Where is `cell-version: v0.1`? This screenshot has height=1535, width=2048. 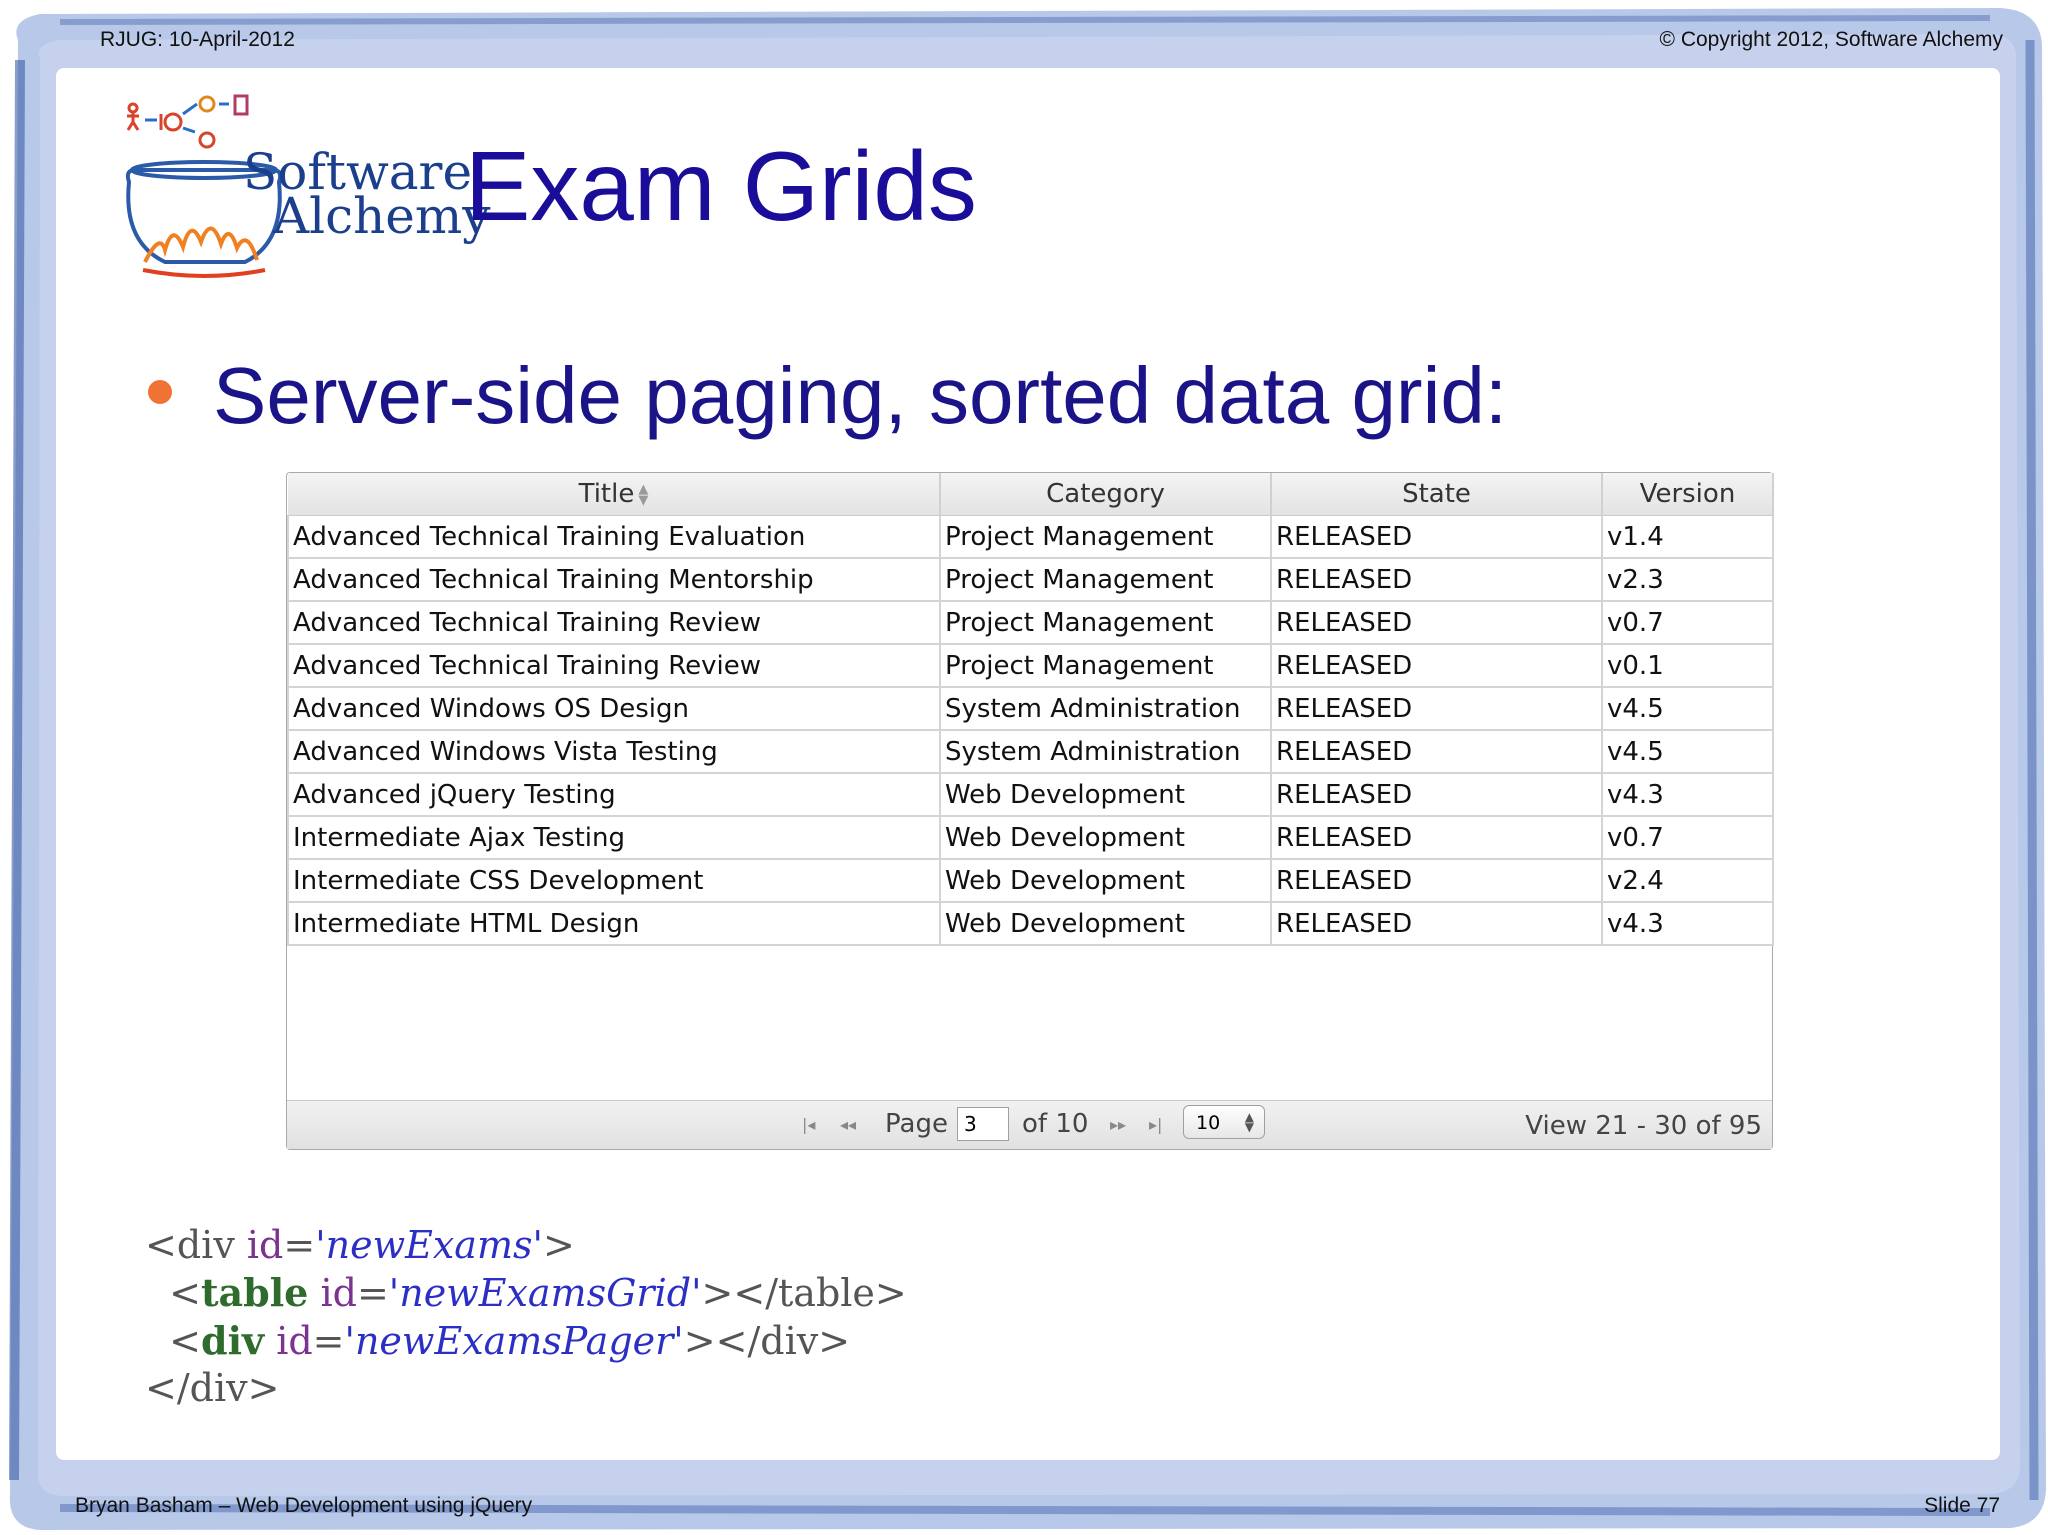
cell-version: v0.1 is located at coordinates (1687, 666).